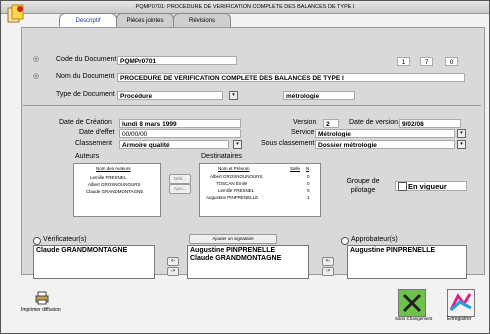  Describe the element at coordinates (65, 239) in the screenshot. I see `verificateur-label: Vérificateur(s)` at that location.